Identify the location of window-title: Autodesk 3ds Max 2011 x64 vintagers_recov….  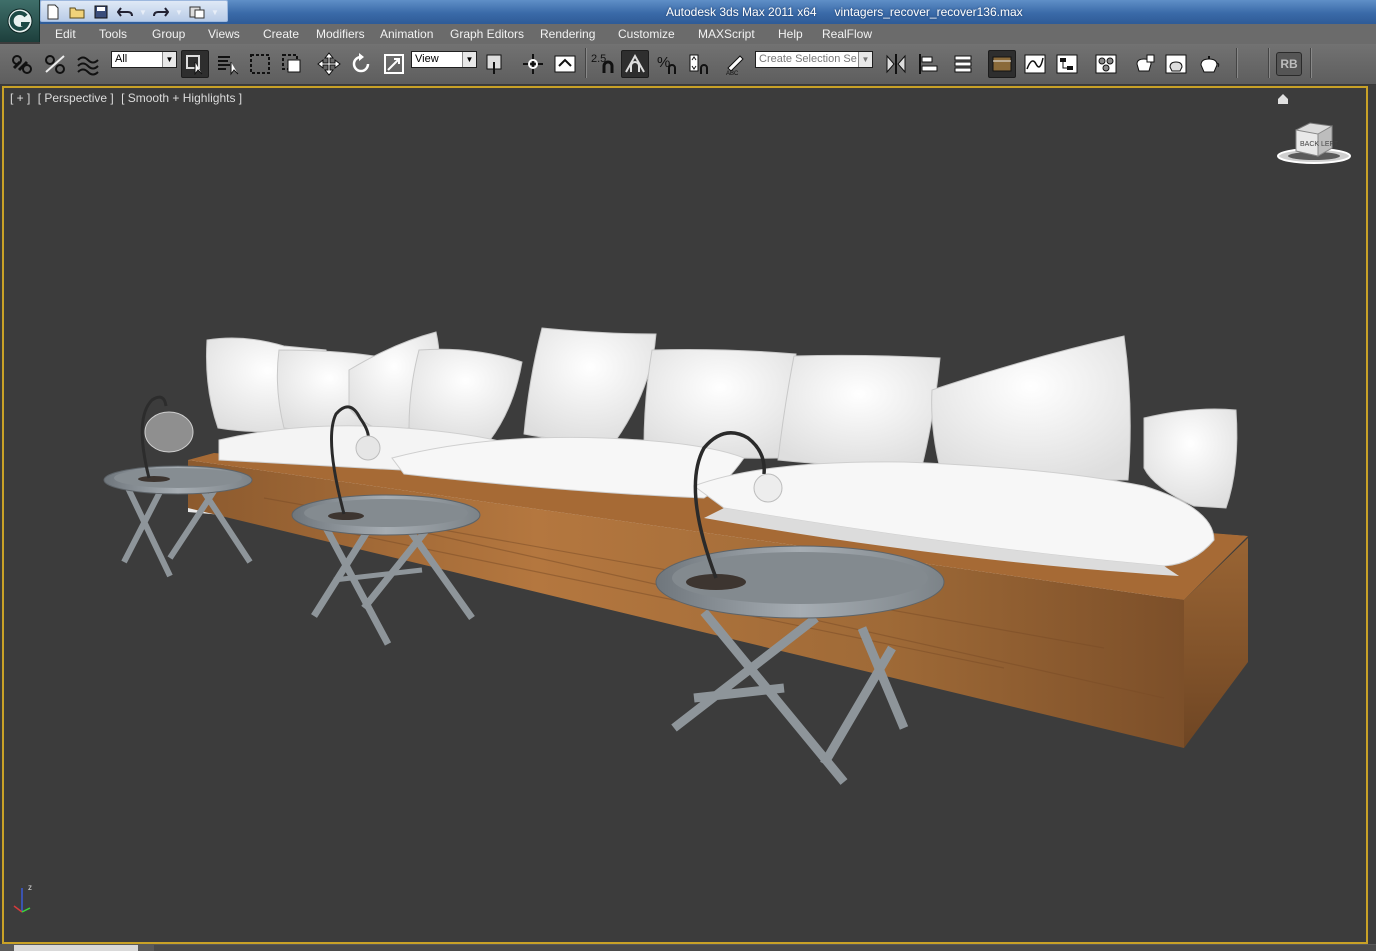
(853, 12).